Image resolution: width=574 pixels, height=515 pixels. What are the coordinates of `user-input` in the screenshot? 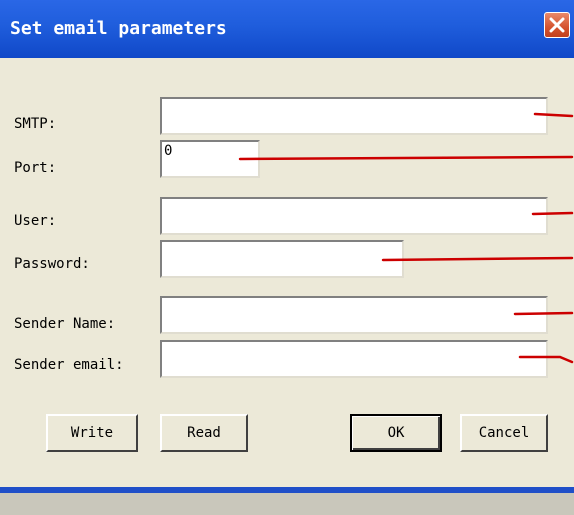 It's located at (354, 216).